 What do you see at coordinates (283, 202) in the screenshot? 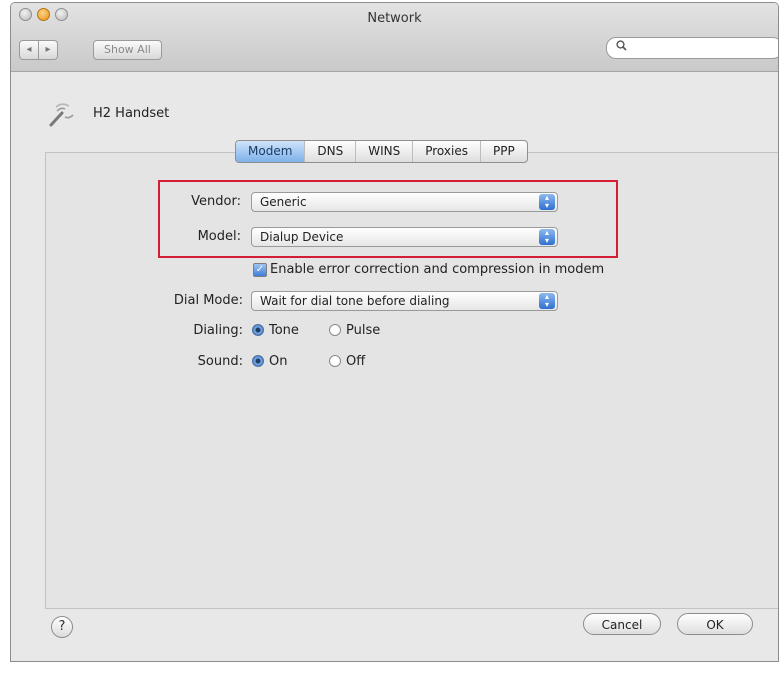
I see `vendor-value: Generic` at bounding box center [283, 202].